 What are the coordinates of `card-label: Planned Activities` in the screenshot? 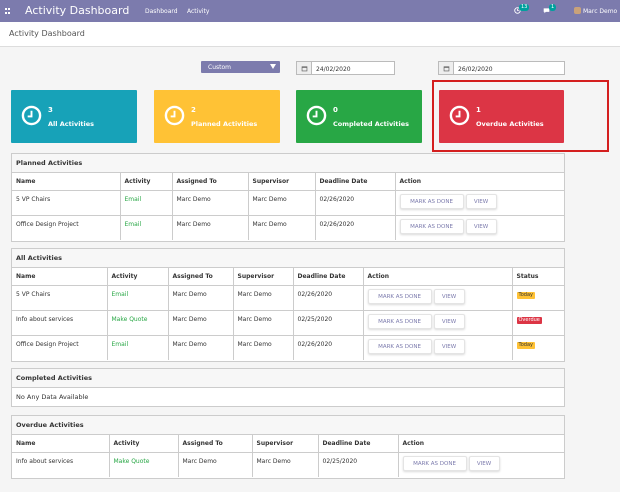 It's located at (224, 124).